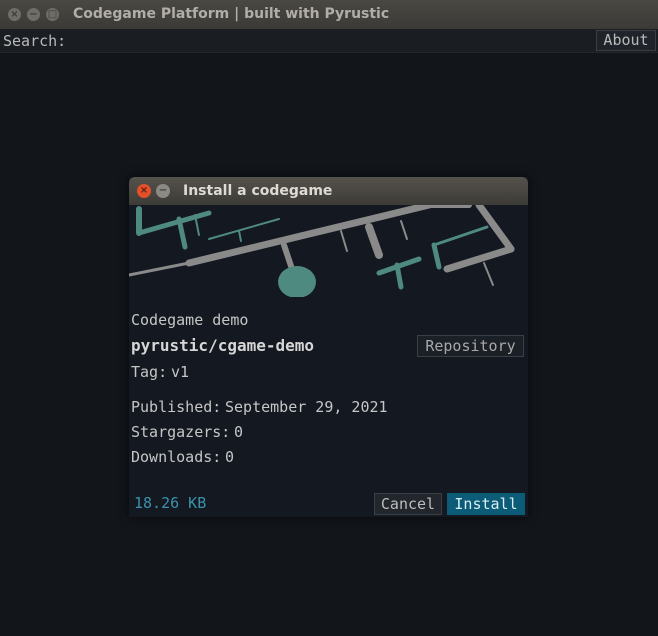 The width and height of the screenshot is (658, 636). I want to click on codegame-subtitle: Codegame demo, so click(190, 320).